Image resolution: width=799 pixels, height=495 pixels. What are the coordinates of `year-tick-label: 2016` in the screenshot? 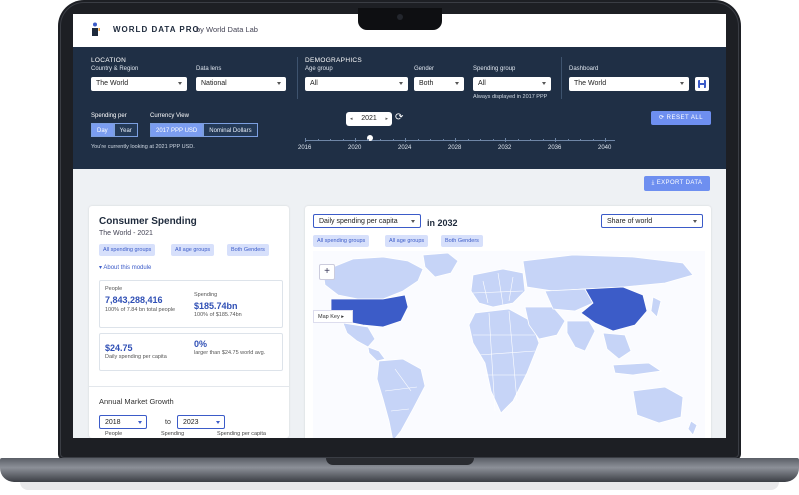 It's located at (305, 148).